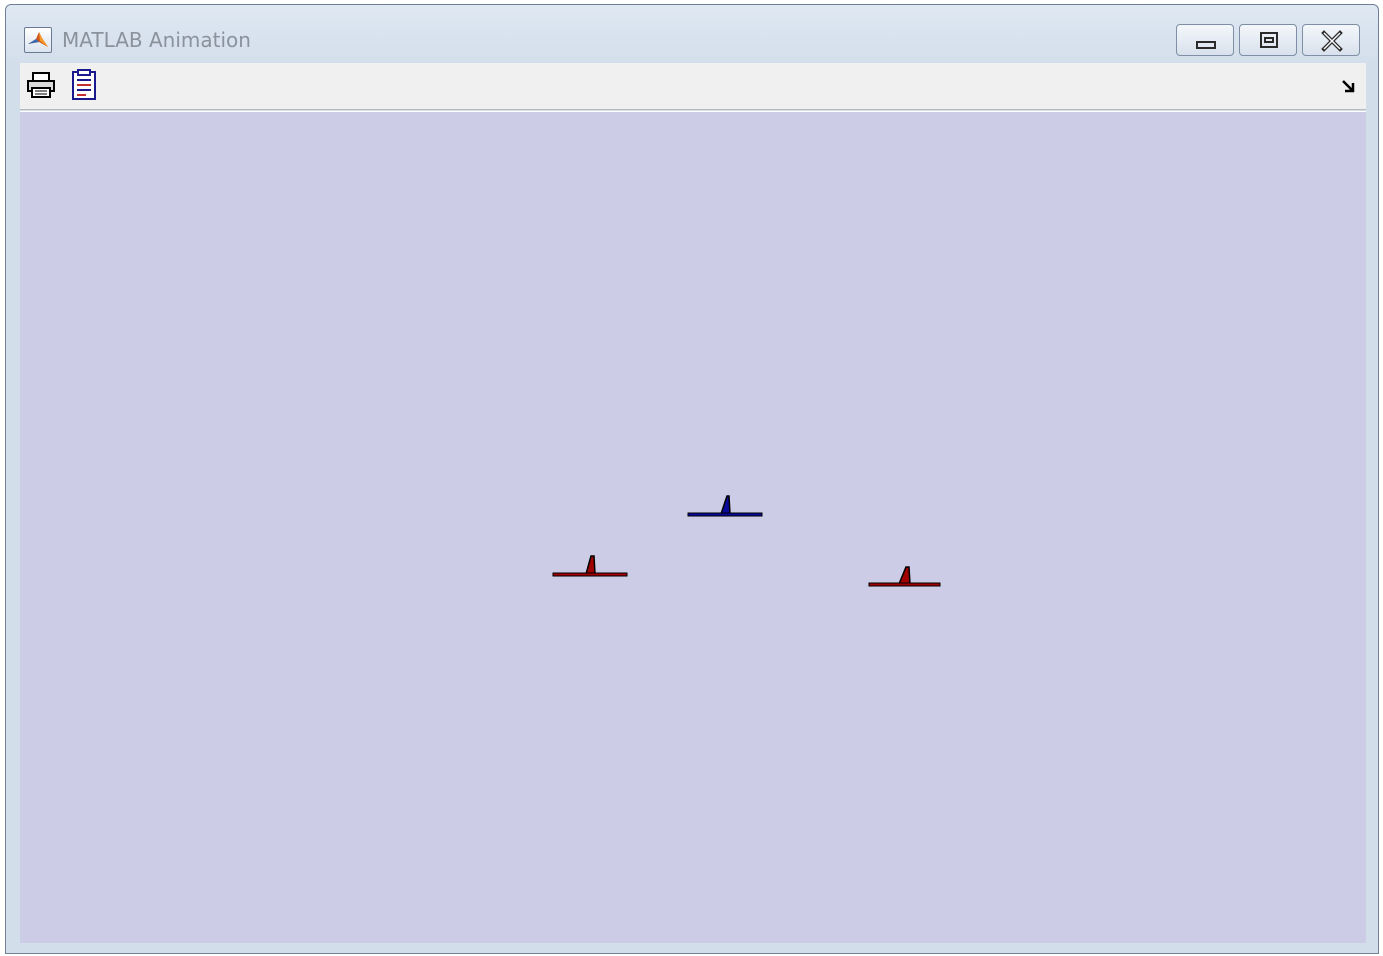 Image resolution: width=1383 pixels, height=956 pixels. What do you see at coordinates (1205, 40) in the screenshot?
I see `minimize-button` at bounding box center [1205, 40].